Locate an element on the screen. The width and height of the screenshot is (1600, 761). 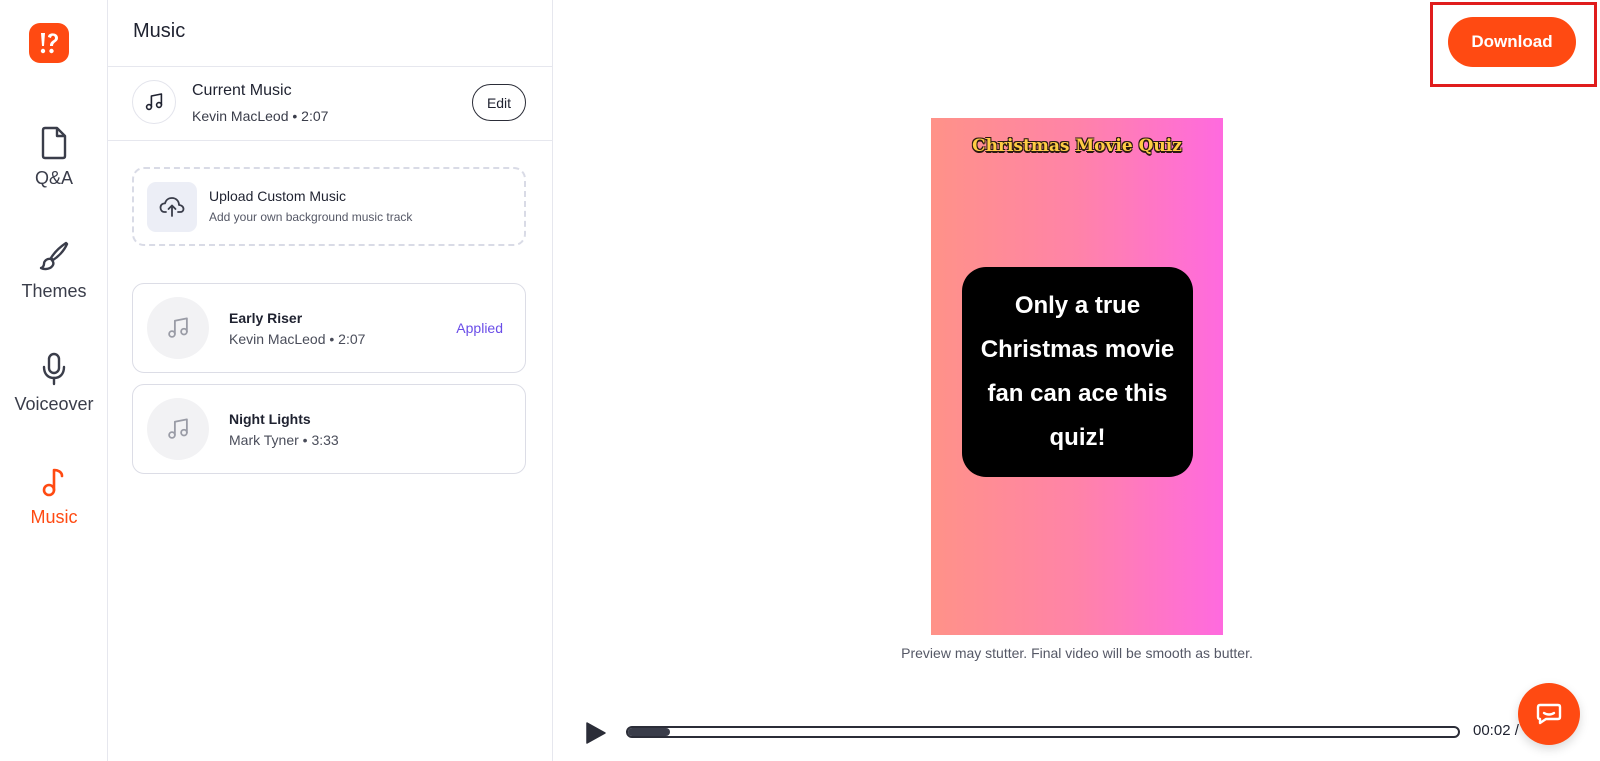
download-button: Download is located at coordinates (1512, 42).